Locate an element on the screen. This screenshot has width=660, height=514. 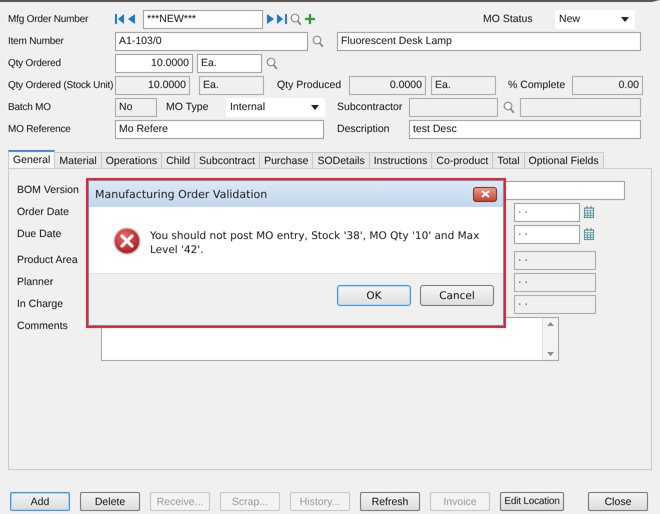
previous-record-icon is located at coordinates (131, 19).